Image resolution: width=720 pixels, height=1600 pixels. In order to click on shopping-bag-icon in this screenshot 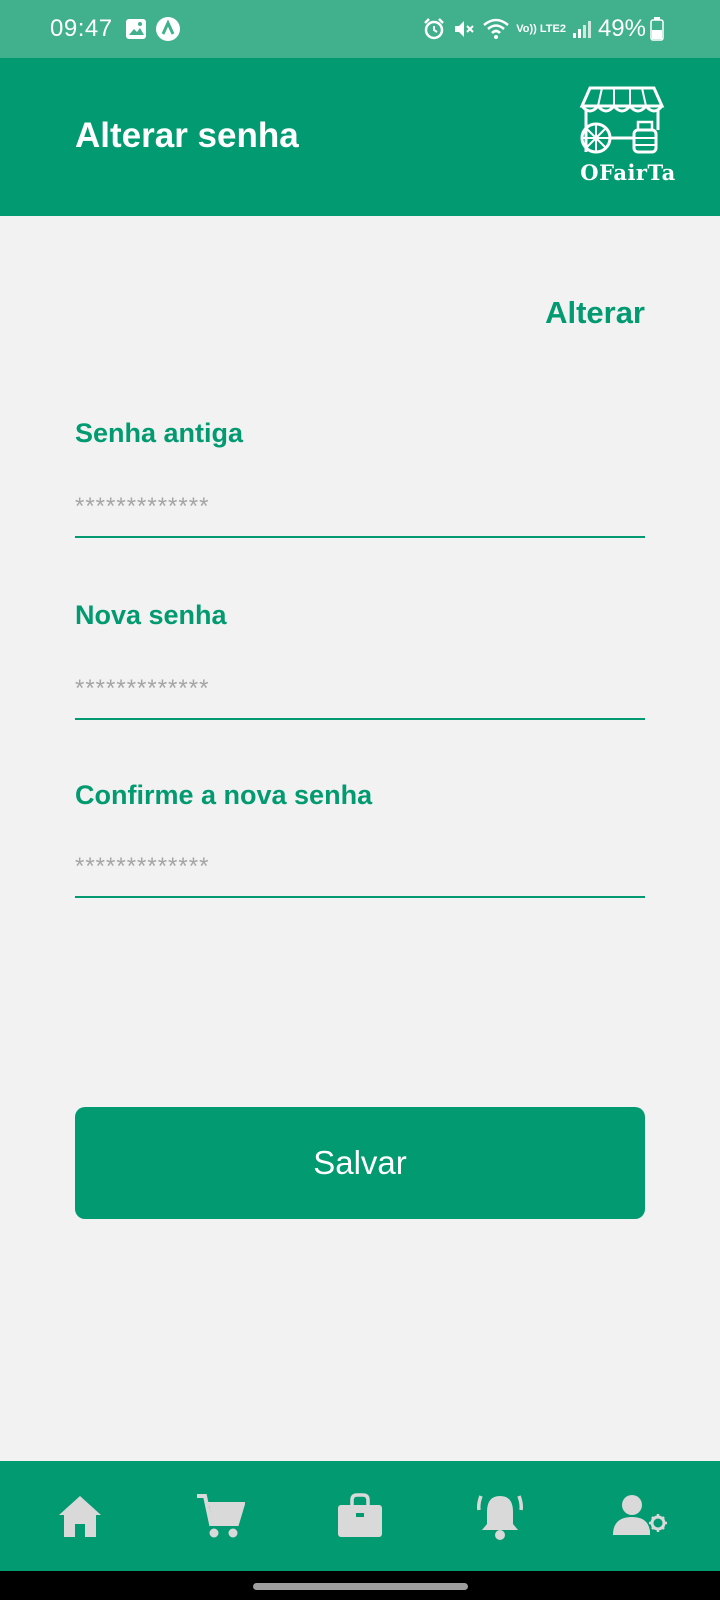, I will do `click(360, 1515)`.